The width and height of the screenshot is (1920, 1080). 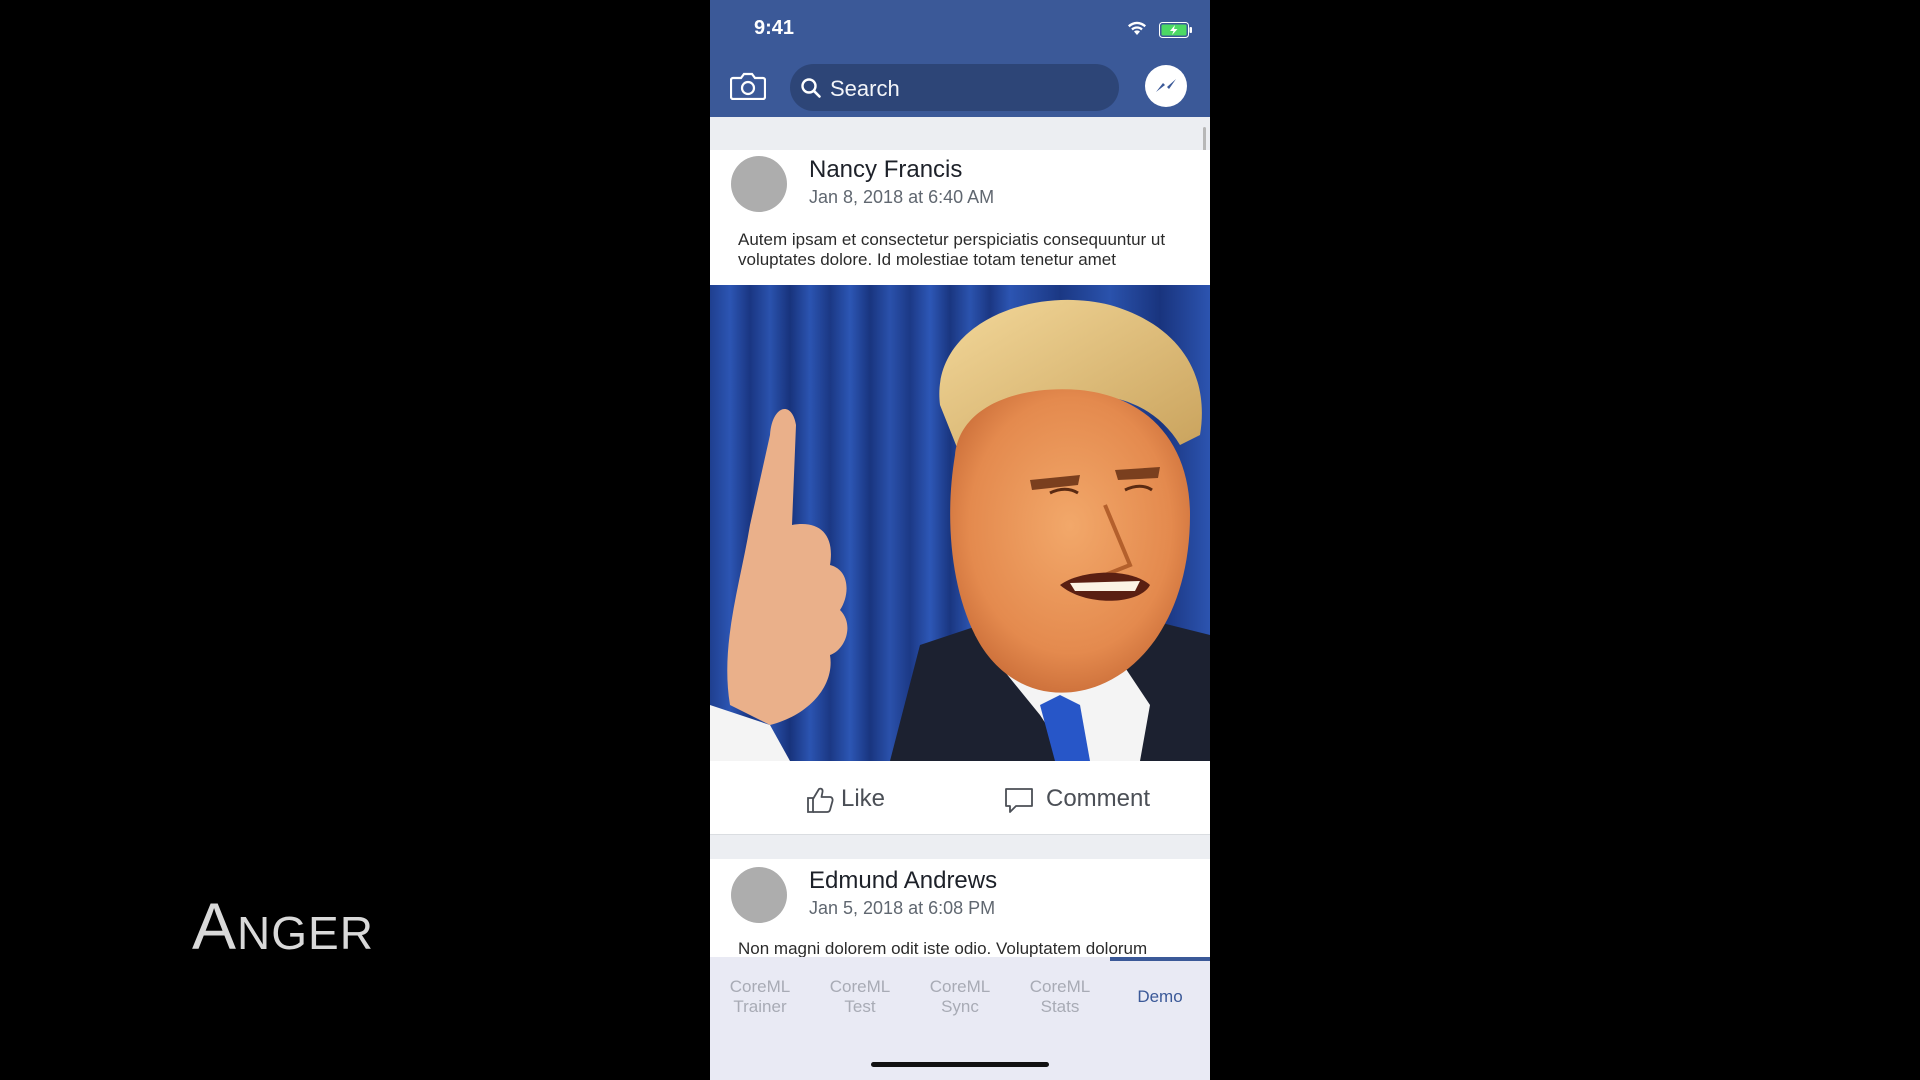 What do you see at coordinates (865, 88) in the screenshot?
I see `search-placeholder: Search` at bounding box center [865, 88].